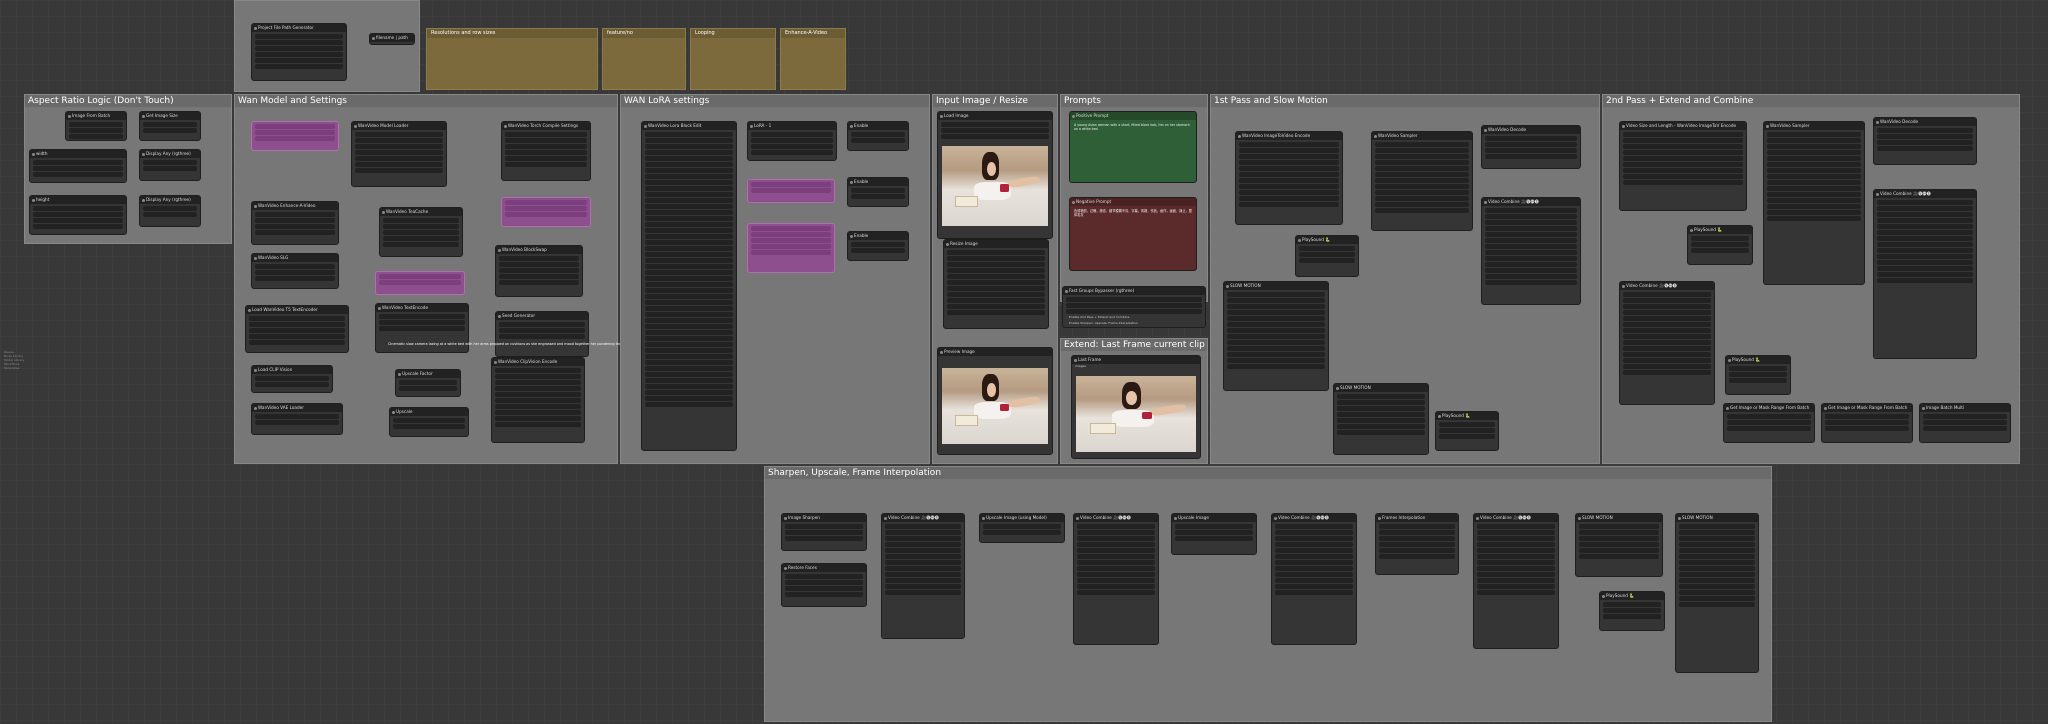 Image resolution: width=2048 pixels, height=724 pixels. I want to click on node-vae-loader: WanVideo VAE Loader, so click(297, 419).